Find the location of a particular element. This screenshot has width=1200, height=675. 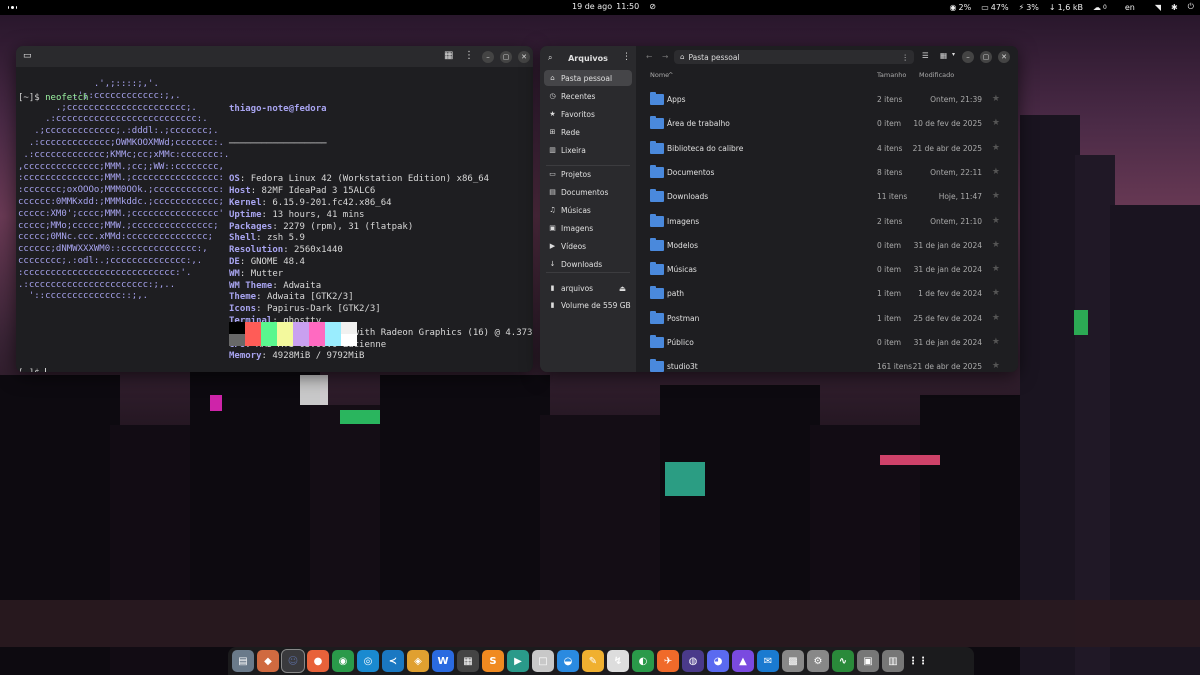

apps-grid-icon: ⋮⋮ is located at coordinates (918, 661).